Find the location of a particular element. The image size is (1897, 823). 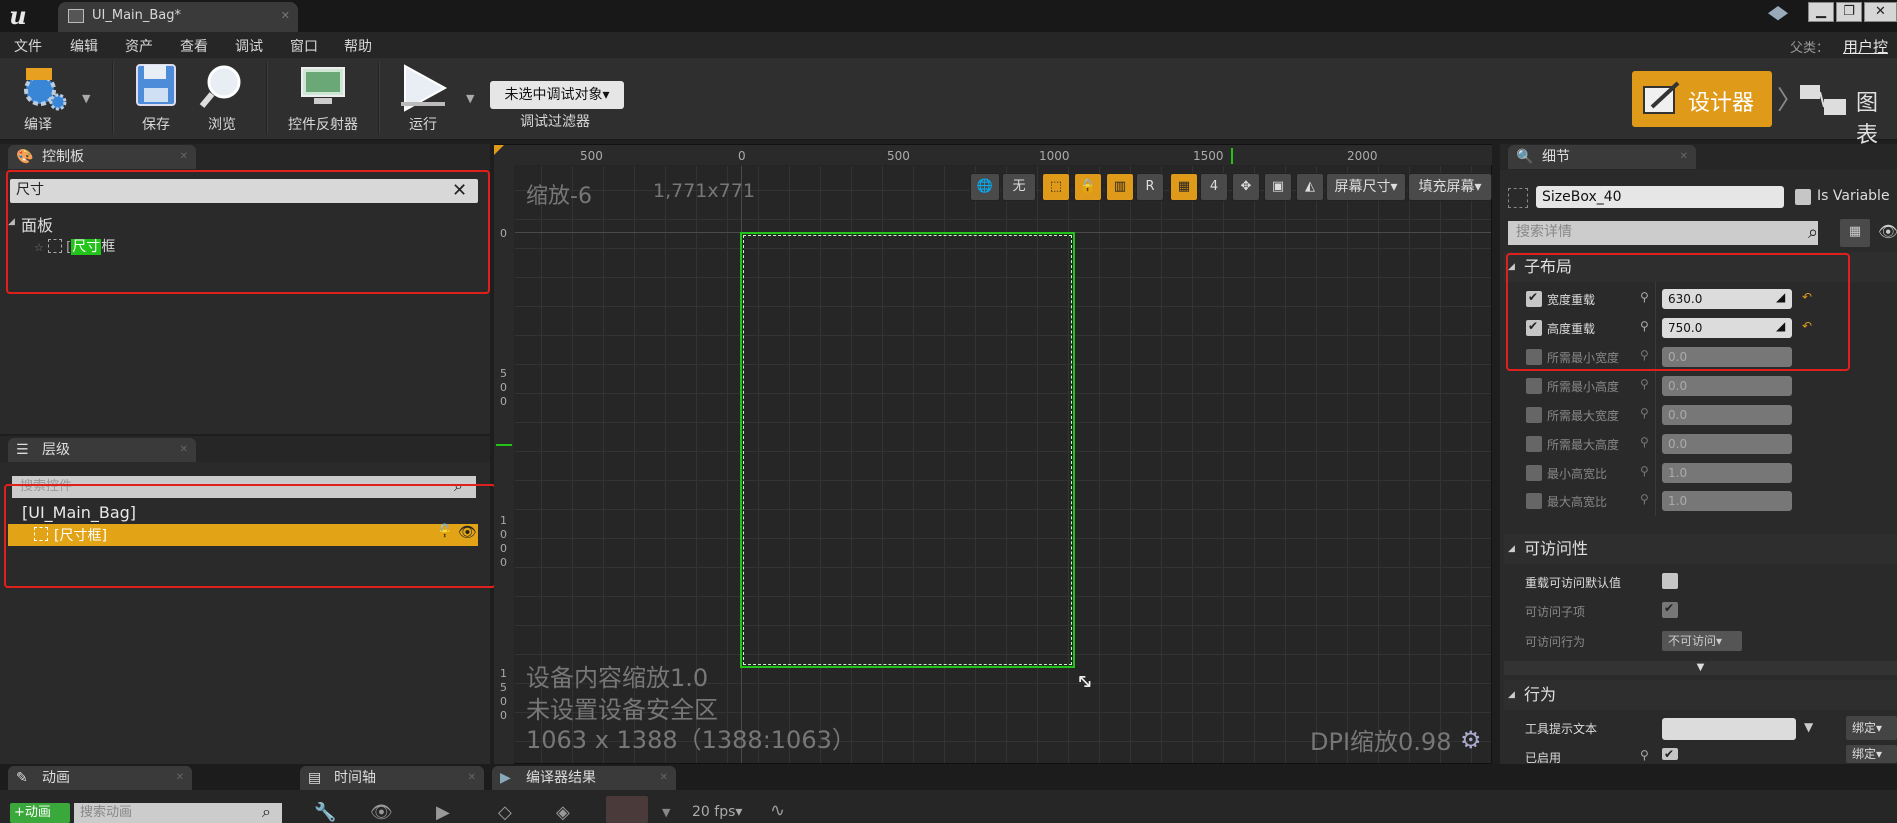

parent-class-link: 用户控 is located at coordinates (1865, 46).